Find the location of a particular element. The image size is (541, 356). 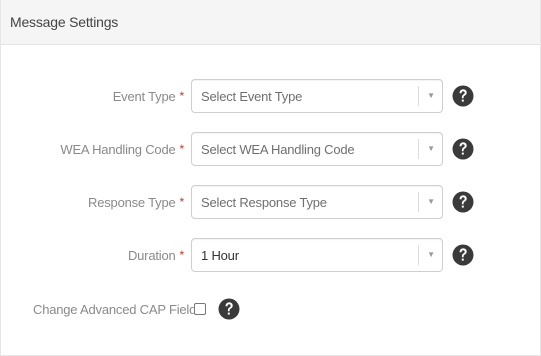

event-type-label-text: Event Type is located at coordinates (144, 96).